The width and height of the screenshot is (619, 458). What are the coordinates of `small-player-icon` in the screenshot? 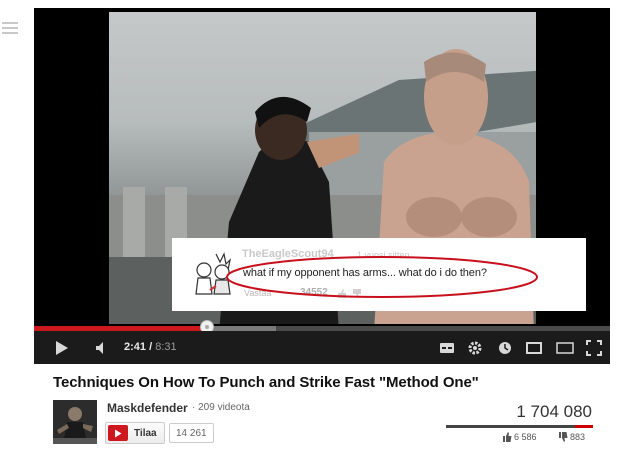 It's located at (534, 348).